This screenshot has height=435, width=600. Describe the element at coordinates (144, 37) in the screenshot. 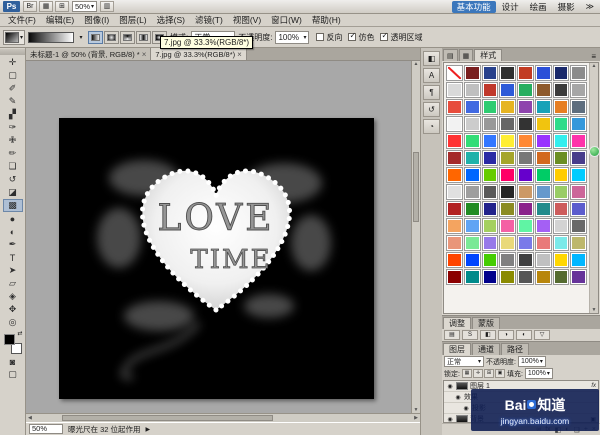

I see `reflected-gradient-icon` at that location.